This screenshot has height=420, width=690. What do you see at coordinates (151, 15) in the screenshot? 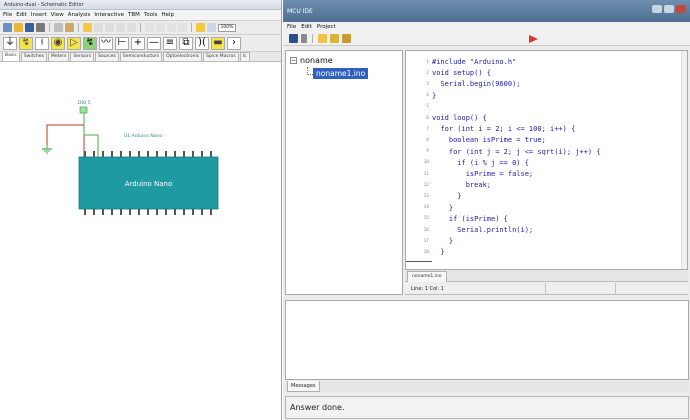
I see `menu-tools: Tools` at bounding box center [151, 15].